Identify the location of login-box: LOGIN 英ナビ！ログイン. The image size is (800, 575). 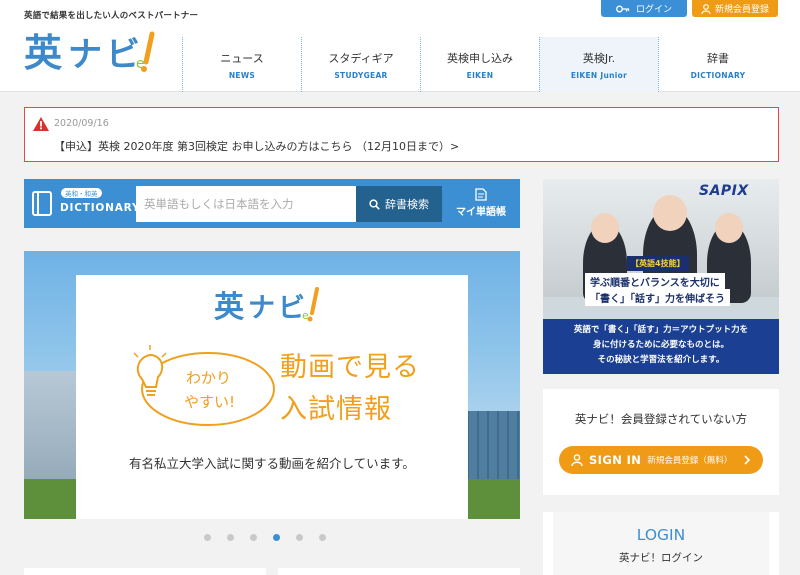
(661, 543).